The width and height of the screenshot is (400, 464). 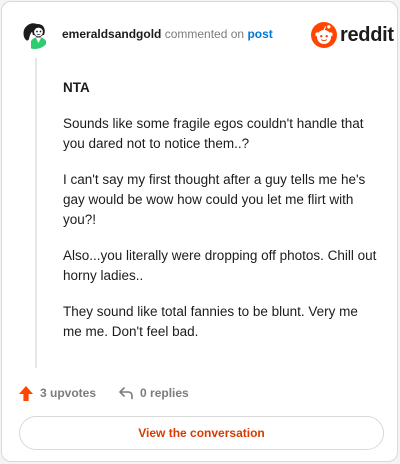 I want to click on comment-verdict: NTA, so click(x=76, y=87).